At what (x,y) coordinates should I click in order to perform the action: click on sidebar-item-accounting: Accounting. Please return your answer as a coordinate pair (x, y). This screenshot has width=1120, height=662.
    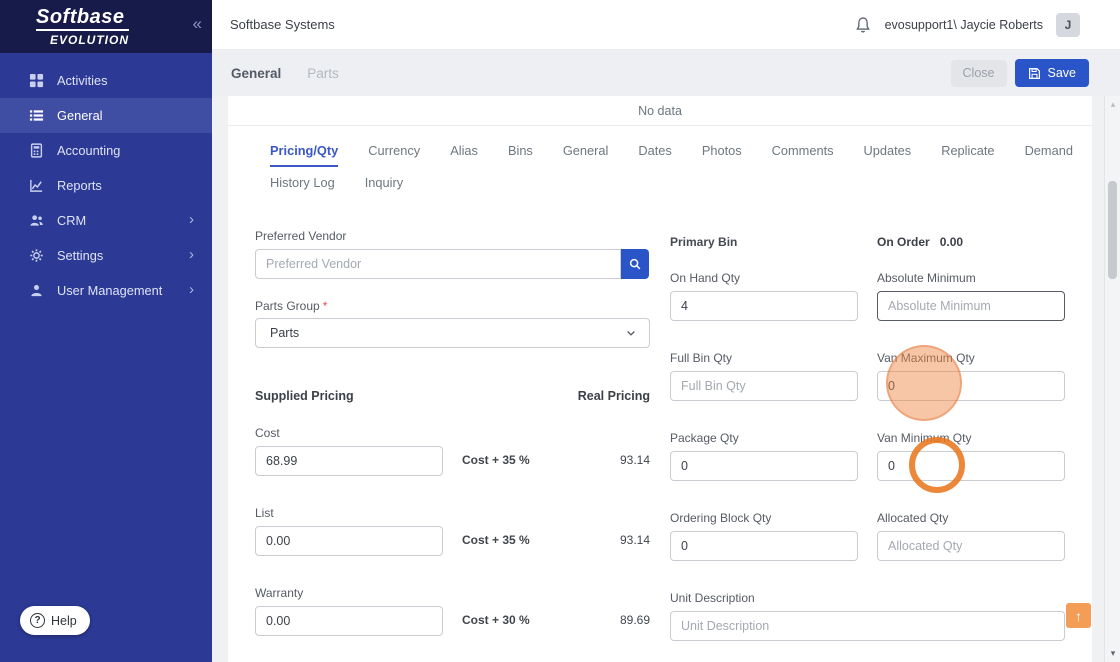
    Looking at the image, I should click on (106, 150).